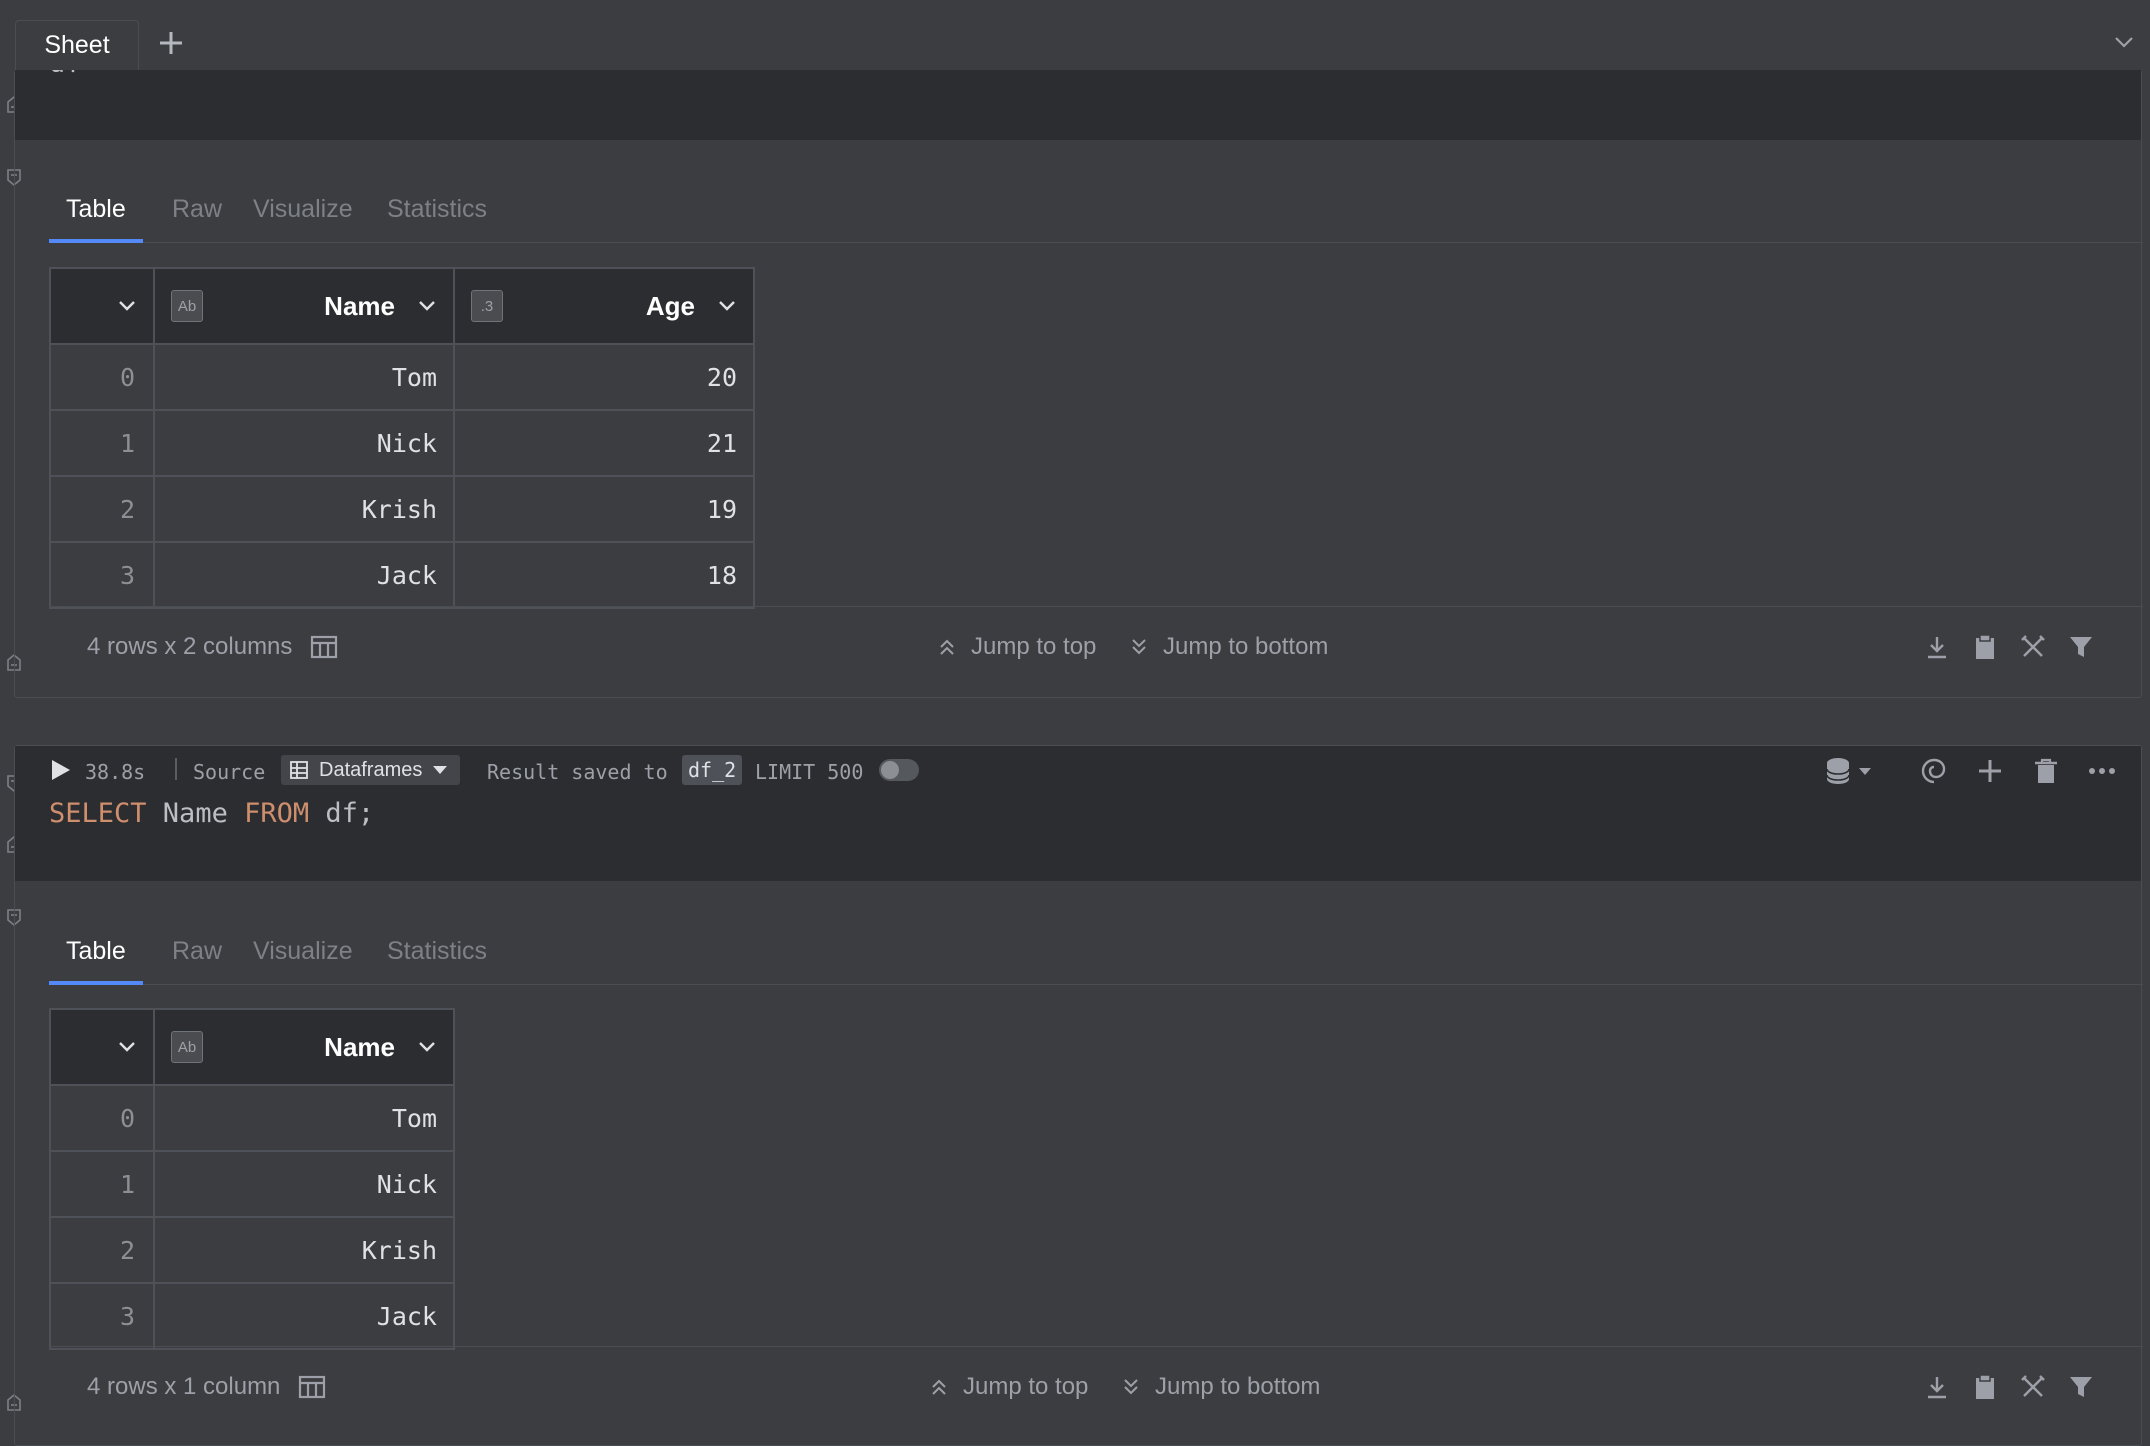  Describe the element at coordinates (2046, 771) in the screenshot. I see `trash-icon` at that location.